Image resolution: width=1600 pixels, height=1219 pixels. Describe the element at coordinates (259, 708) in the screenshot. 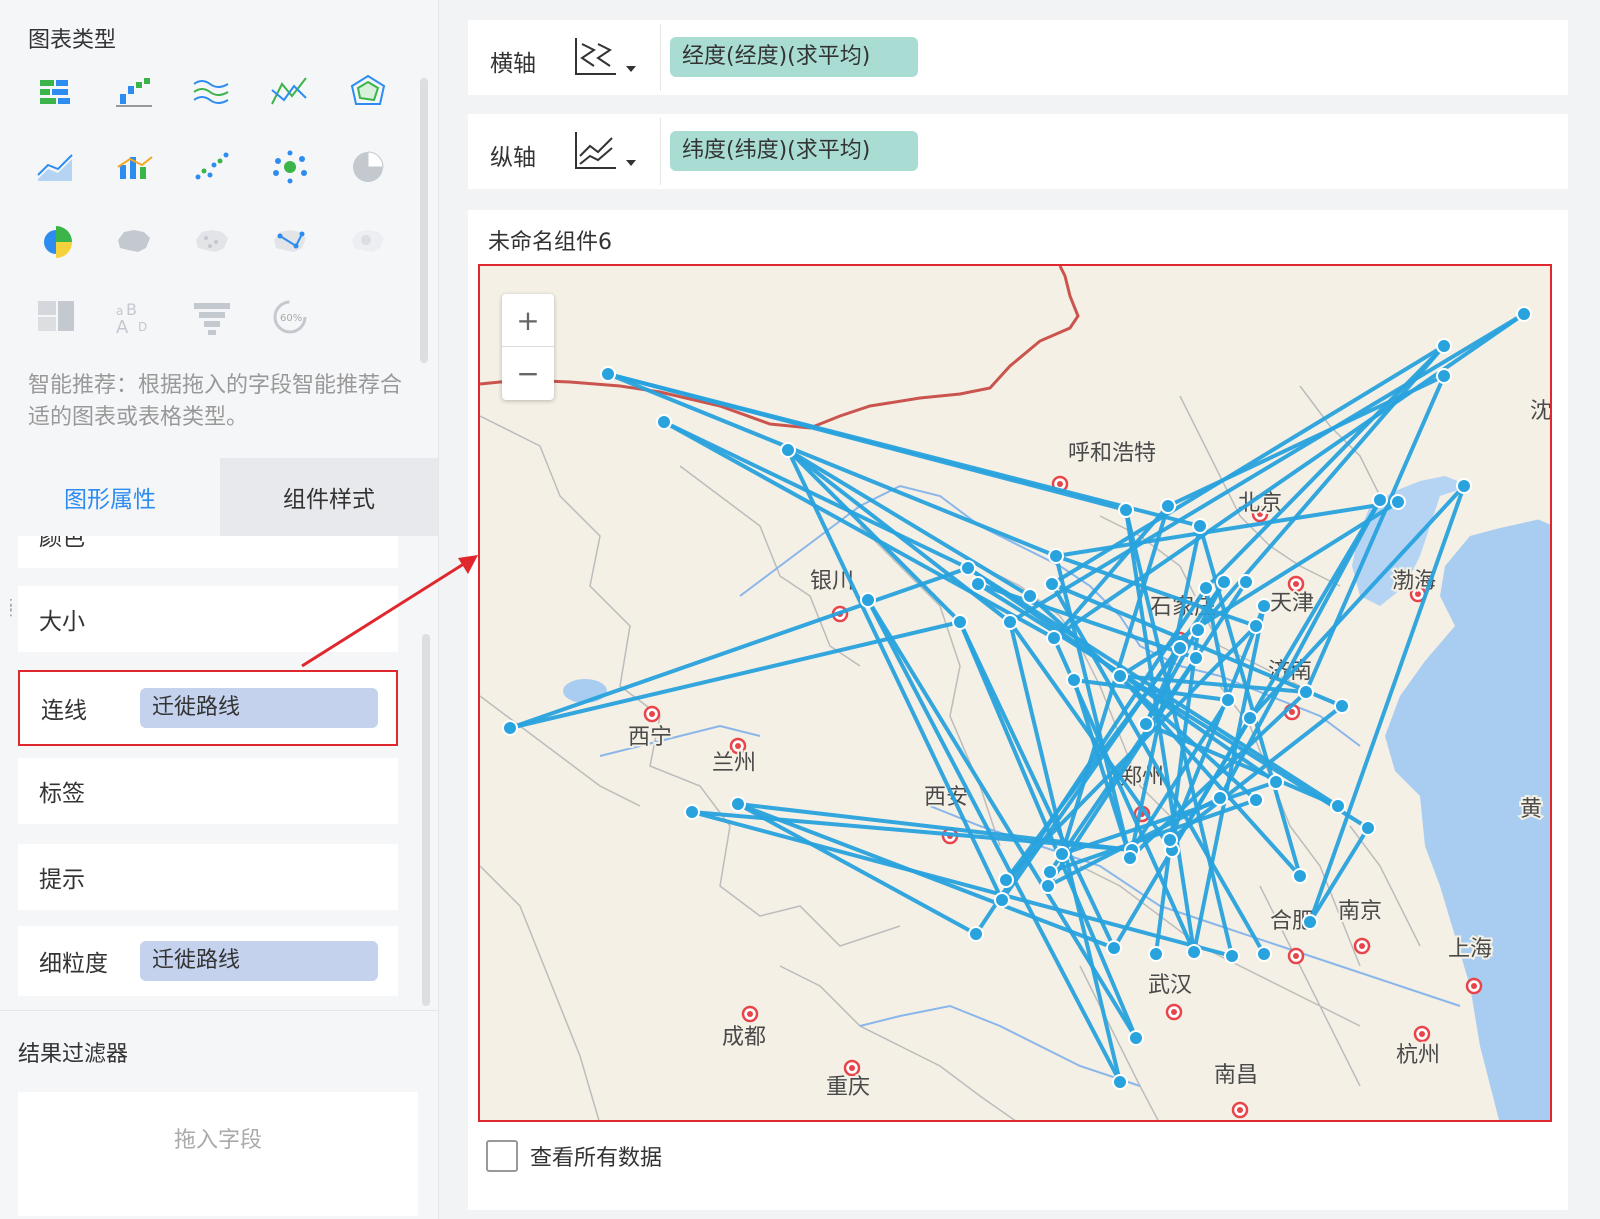

I see `prop-line-field-pill: 迁徙路线` at that location.